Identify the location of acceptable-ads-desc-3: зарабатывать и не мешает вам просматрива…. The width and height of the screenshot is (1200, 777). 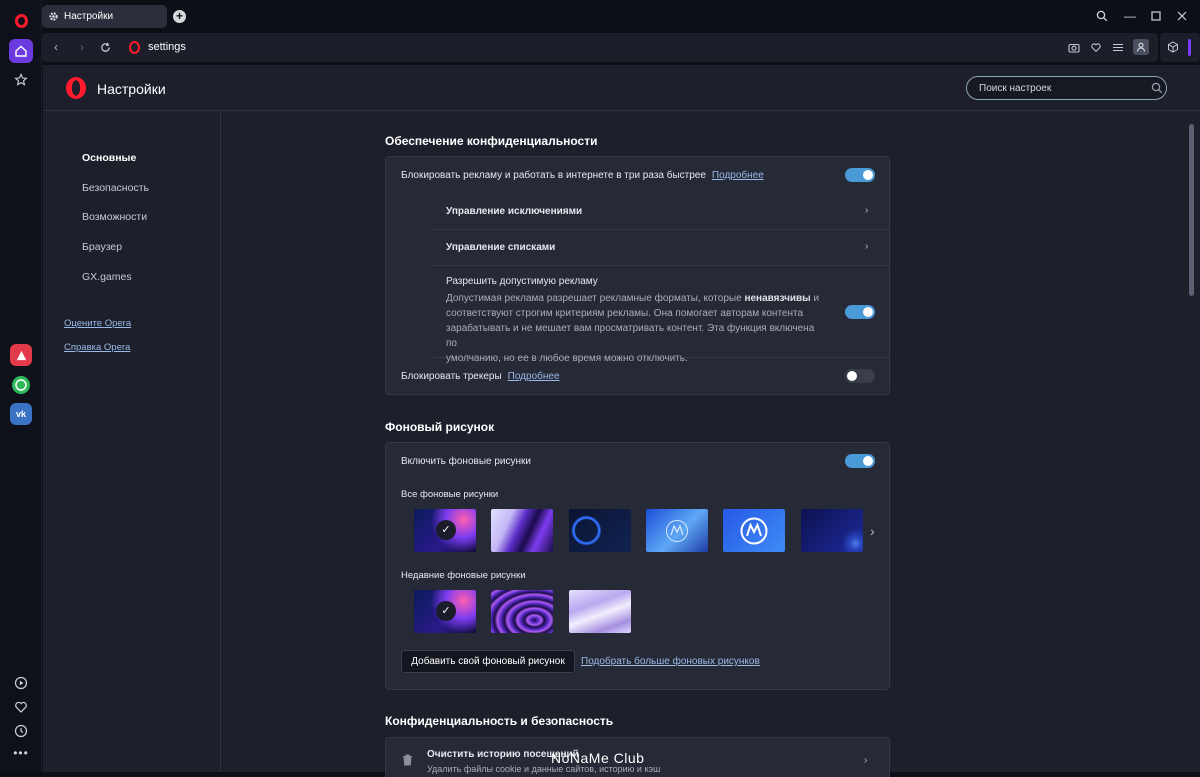
(630, 336).